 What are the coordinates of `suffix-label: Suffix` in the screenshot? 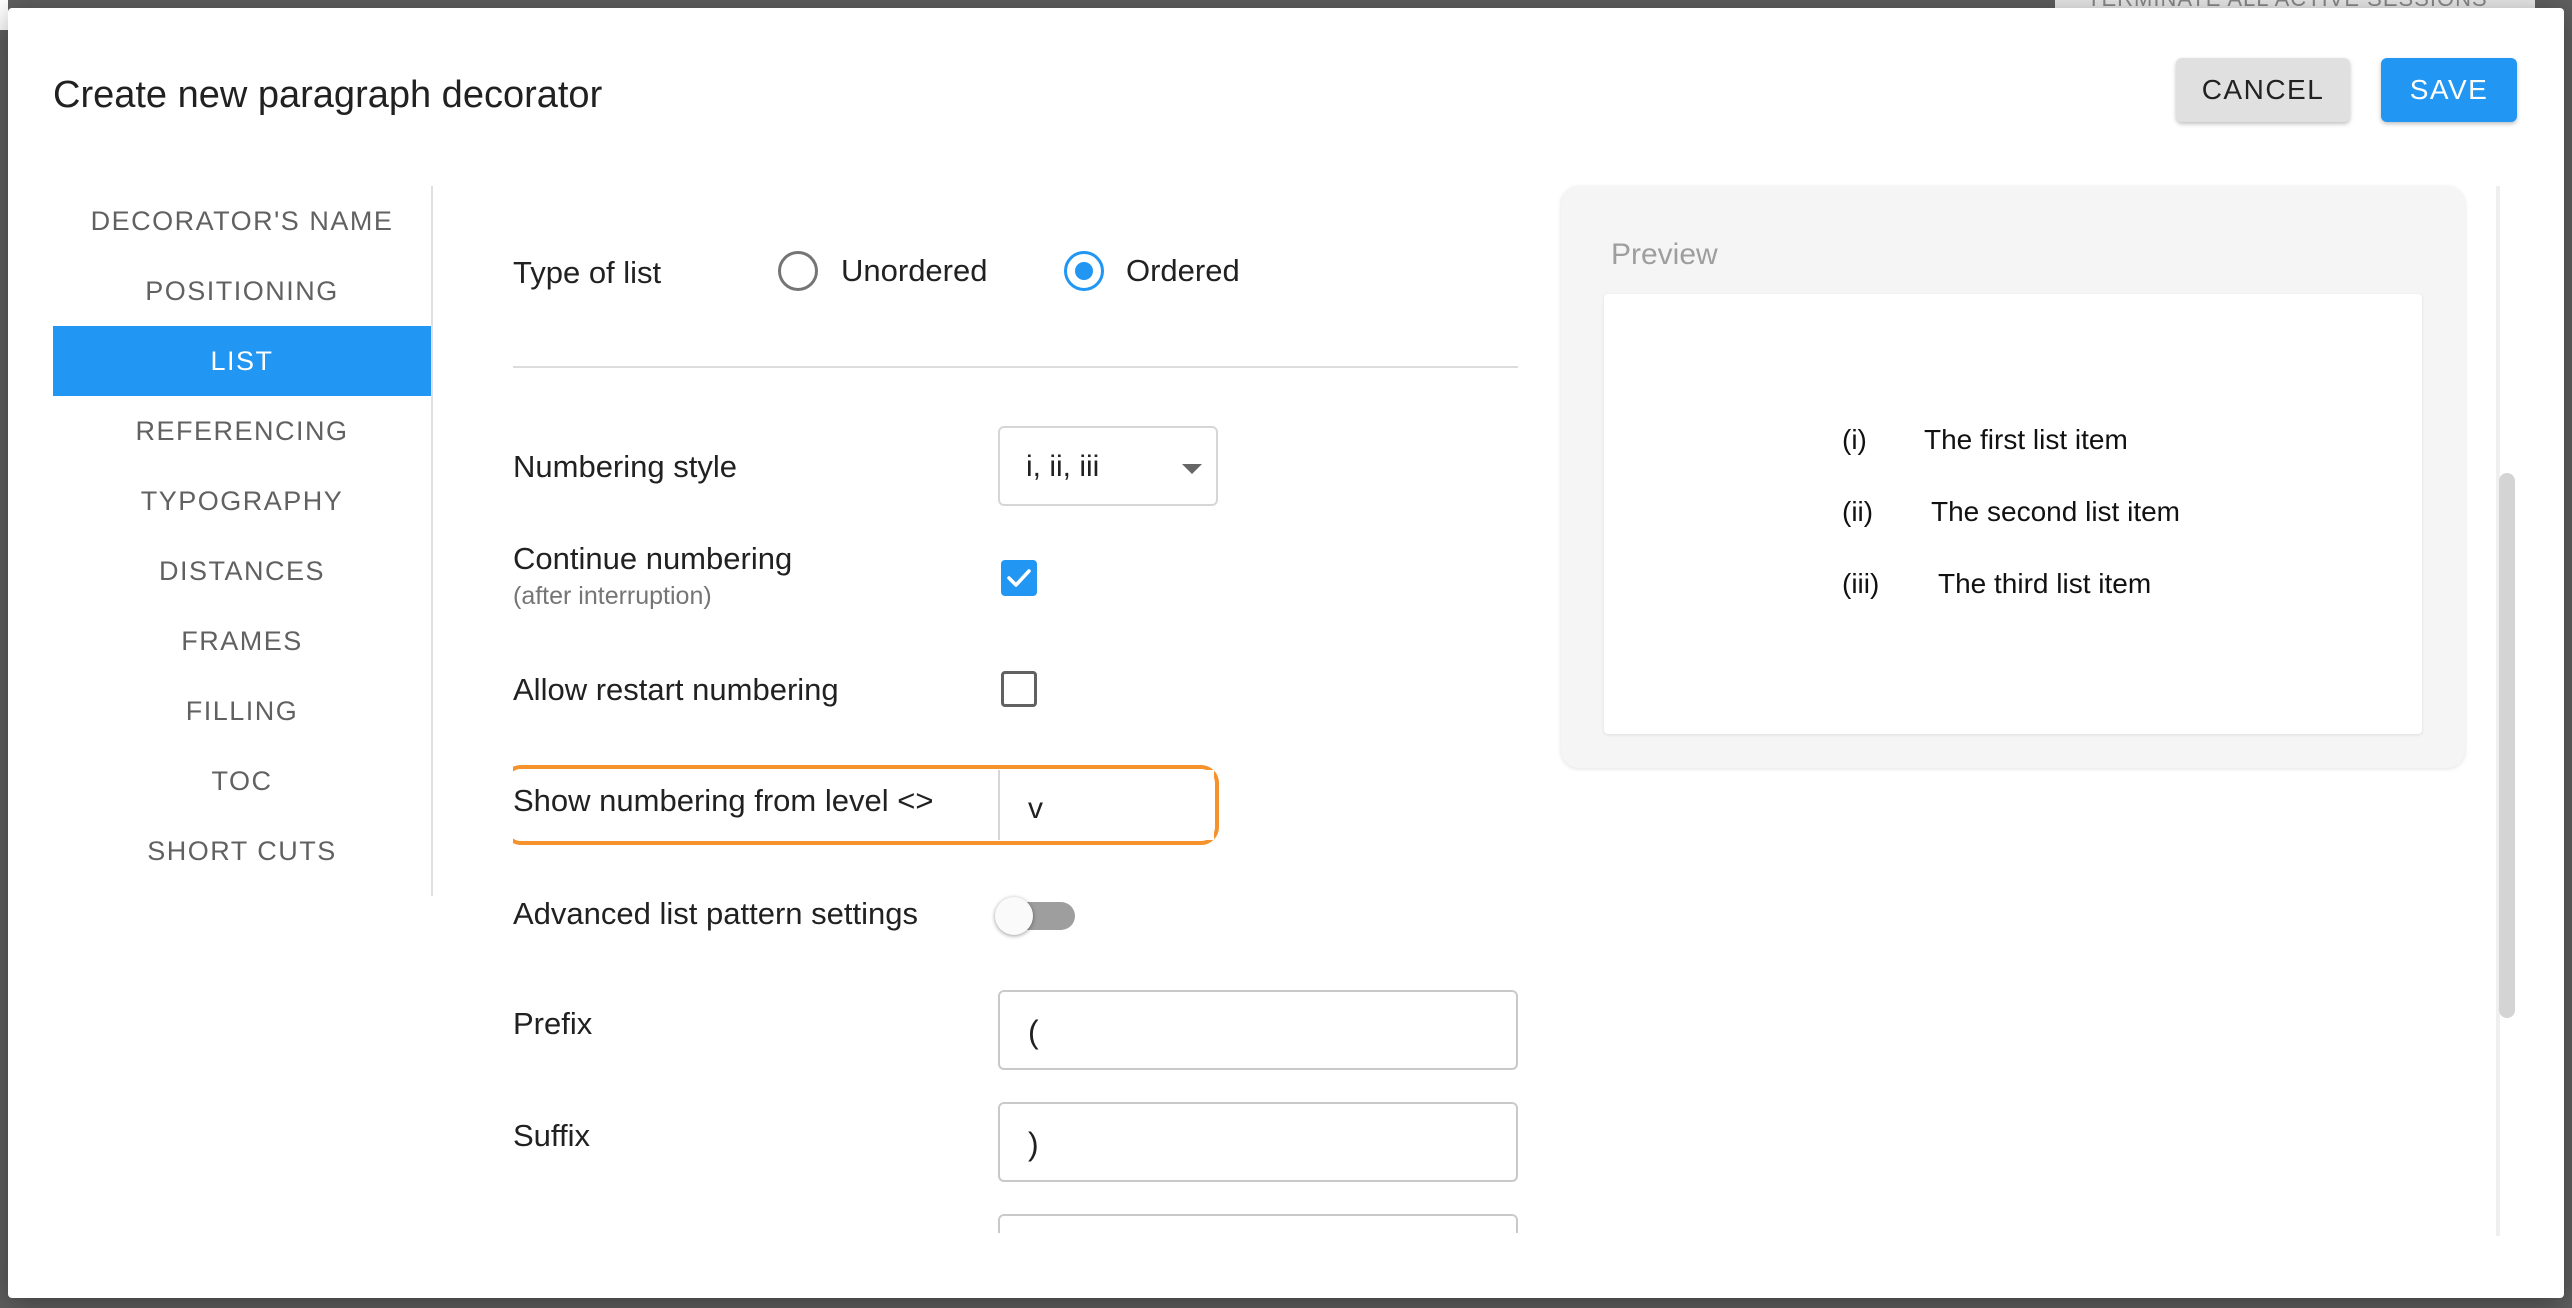 It's located at (551, 1135).